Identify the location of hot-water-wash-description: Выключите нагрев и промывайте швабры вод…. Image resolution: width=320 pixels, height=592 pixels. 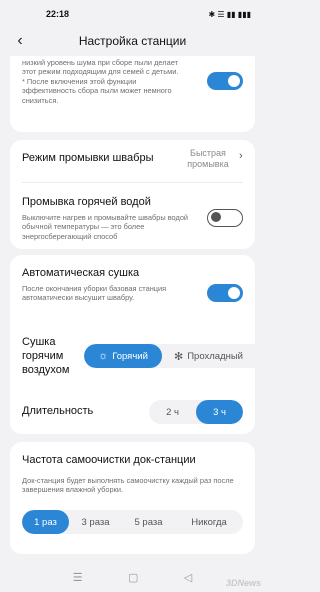
(105, 227).